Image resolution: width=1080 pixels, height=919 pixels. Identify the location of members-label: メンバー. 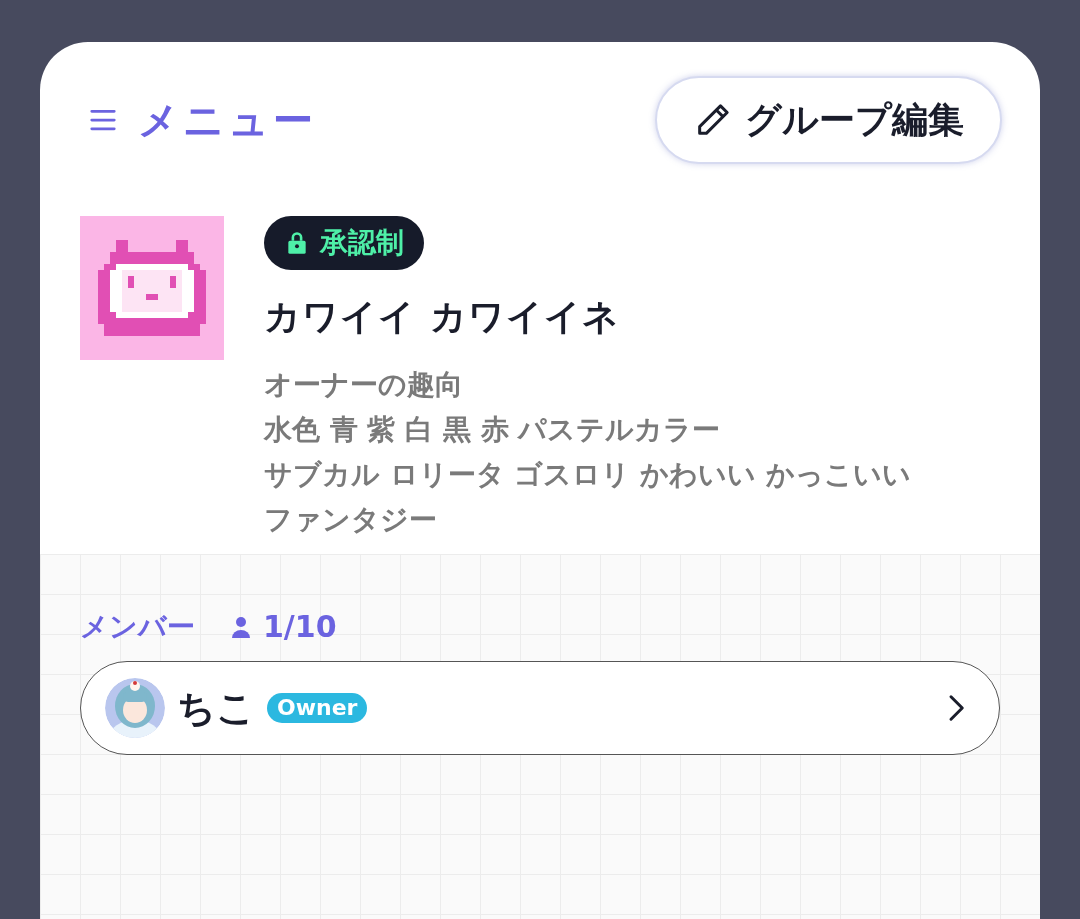
(137, 626).